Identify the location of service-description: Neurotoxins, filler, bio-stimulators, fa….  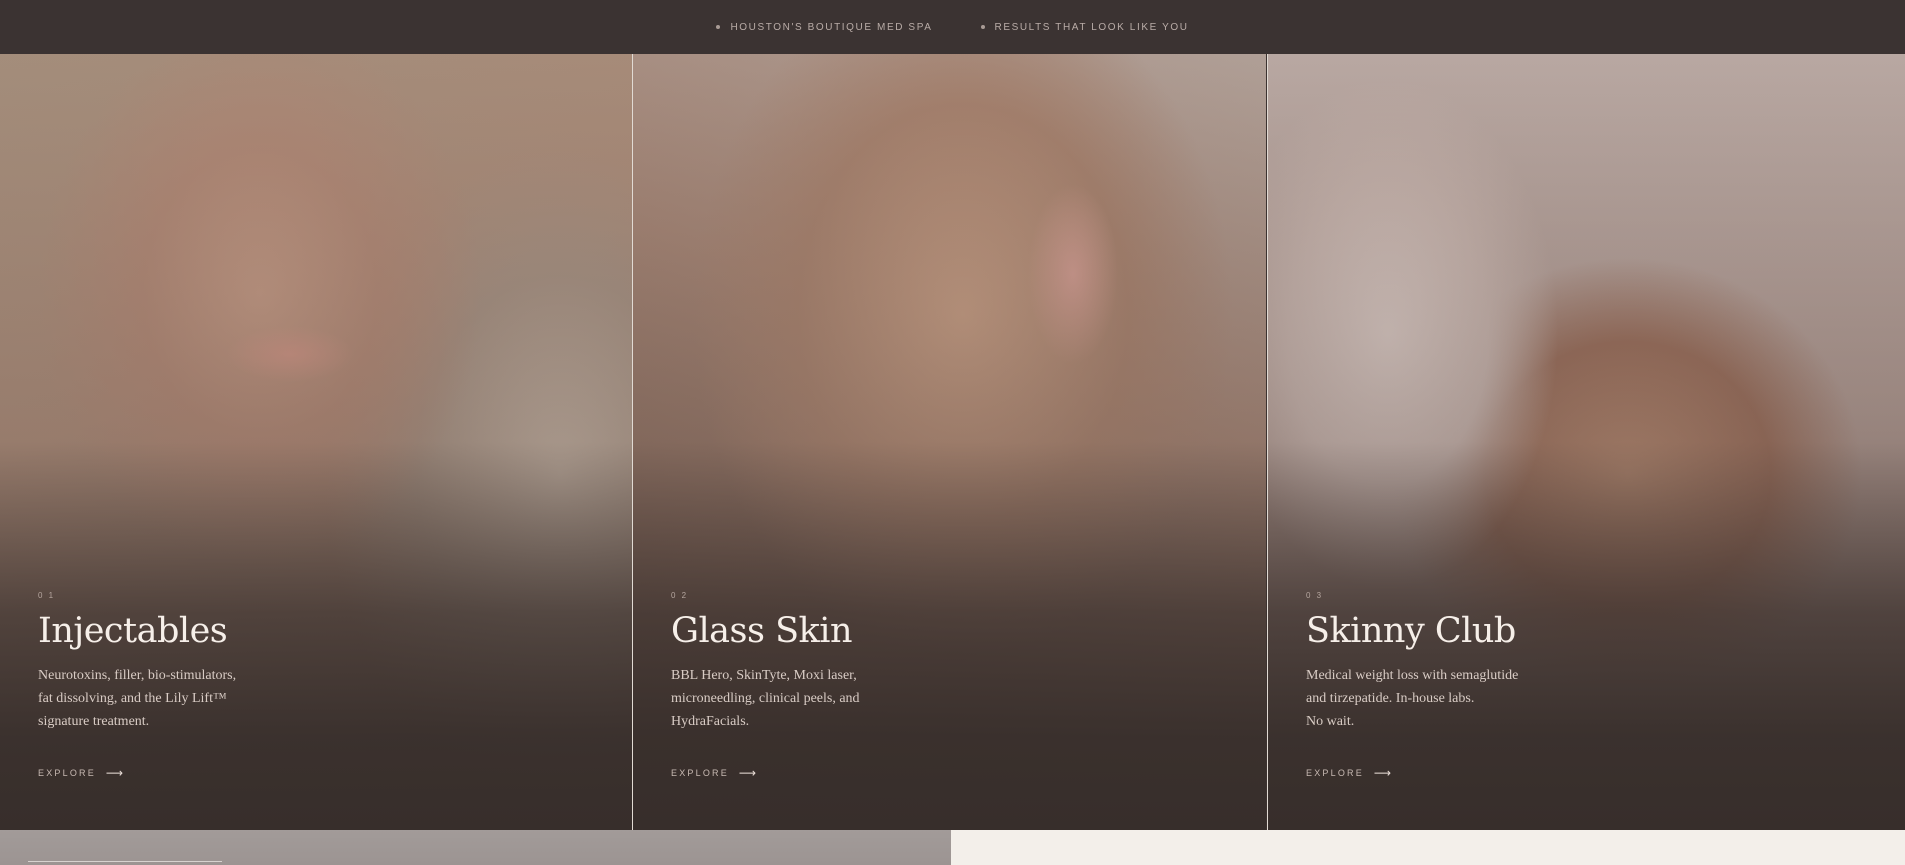
(137, 698).